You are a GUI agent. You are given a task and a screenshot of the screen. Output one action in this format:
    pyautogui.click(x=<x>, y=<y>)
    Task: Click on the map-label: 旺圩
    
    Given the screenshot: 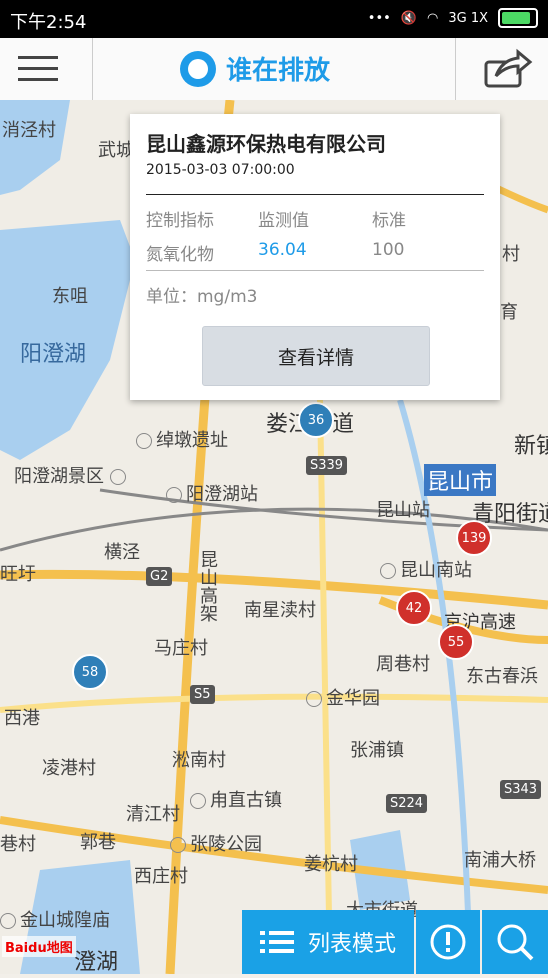 What is the action you would take?
    pyautogui.click(x=18, y=574)
    